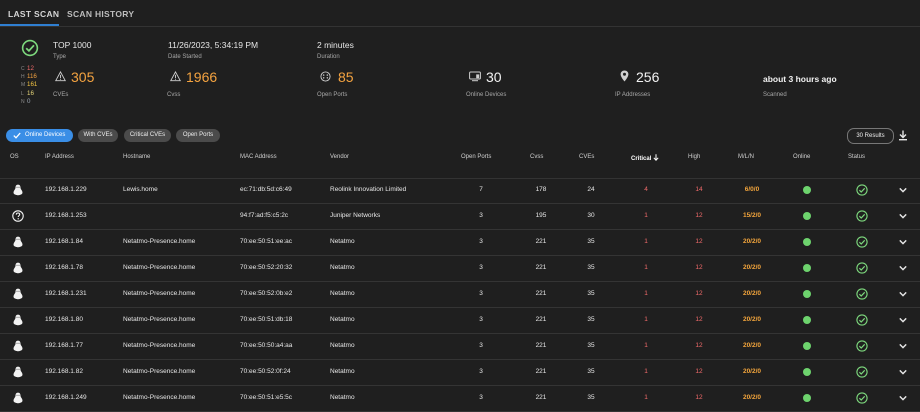 The image size is (920, 412). What do you see at coordinates (29, 69) in the screenshot?
I see `severity-count-c: C 12` at bounding box center [29, 69].